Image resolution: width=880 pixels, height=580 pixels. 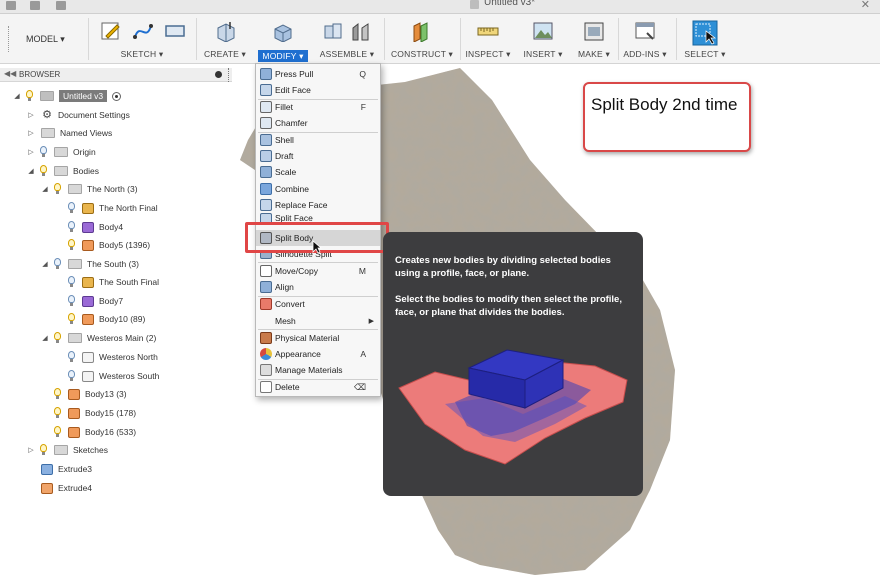 I want to click on tree-item-the-north: ◢ The North (3), so click(x=89, y=189).